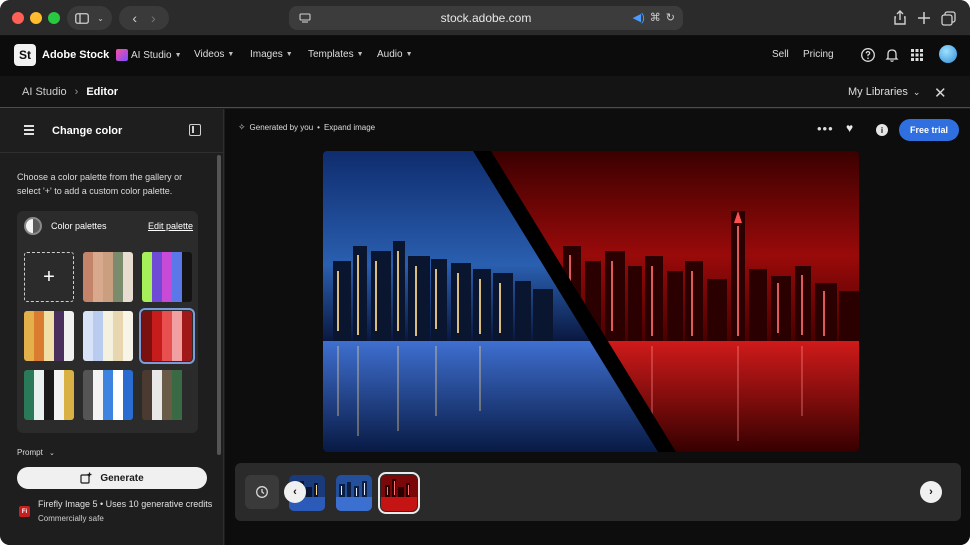 The image size is (970, 545). I want to click on variation-thumbnail-selected, so click(399, 493).